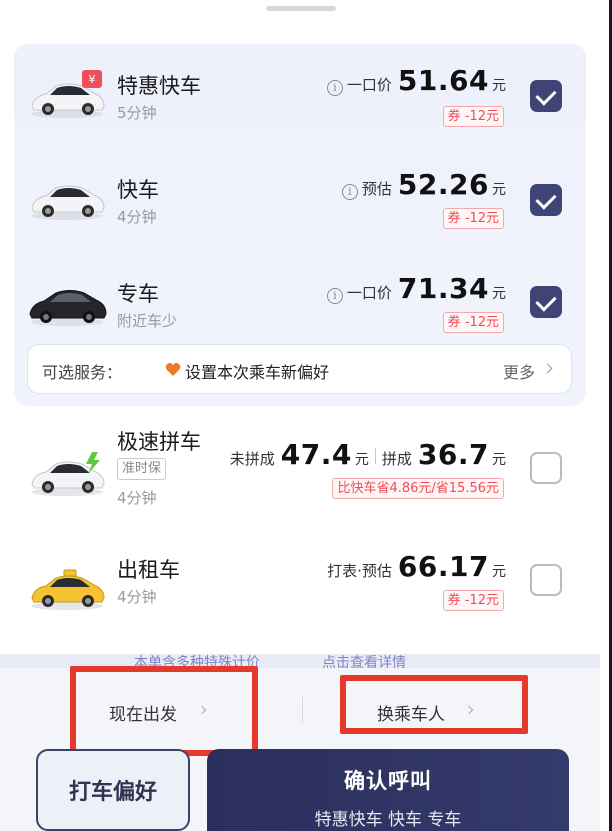  I want to click on price-value: 71.34, so click(443, 288).